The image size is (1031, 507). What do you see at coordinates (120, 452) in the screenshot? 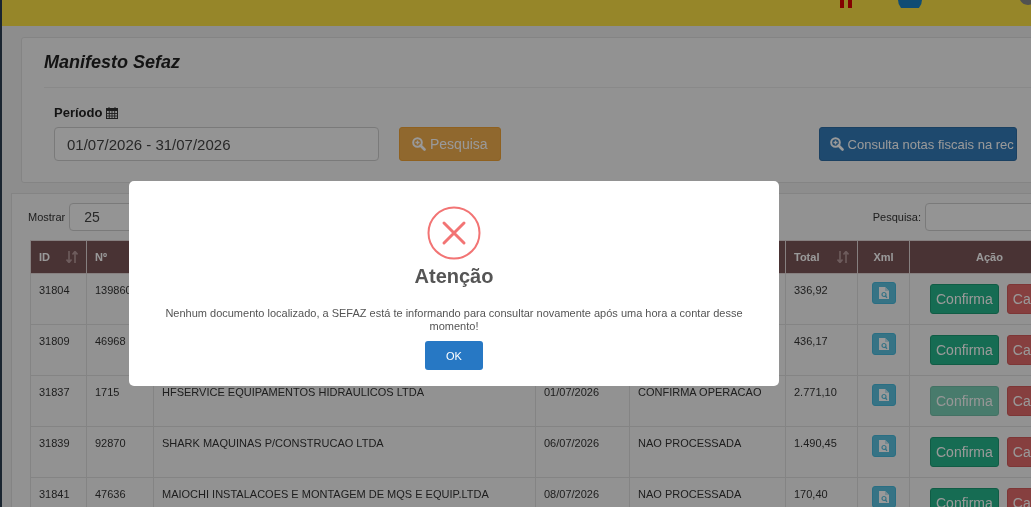
I see `table-cell: 92870` at bounding box center [120, 452].